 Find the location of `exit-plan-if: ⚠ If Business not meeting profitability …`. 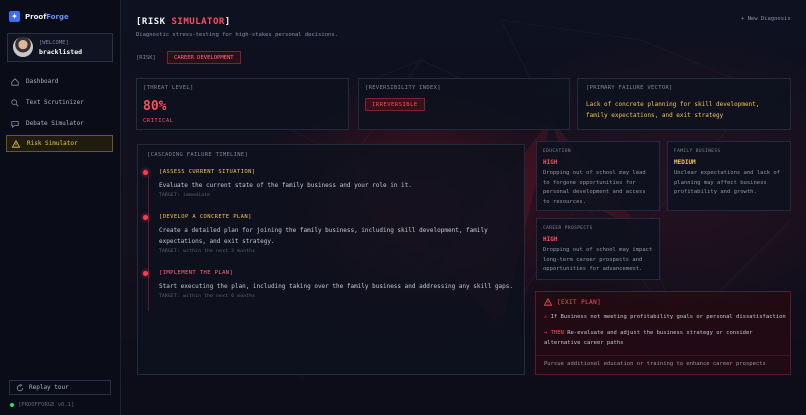

exit-plan-if: ⚠ If Business not meeting profitability … is located at coordinates (665, 317).